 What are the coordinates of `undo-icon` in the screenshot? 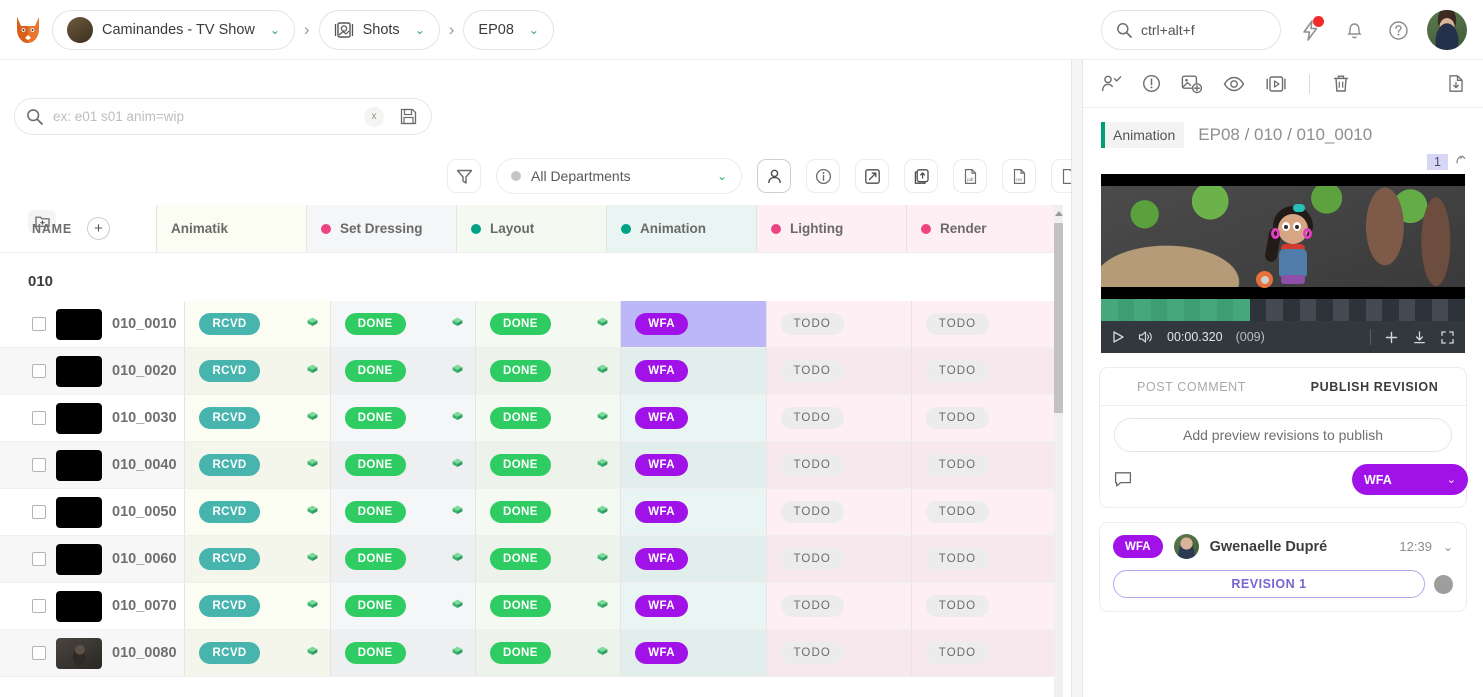 It's located at (1460, 162).